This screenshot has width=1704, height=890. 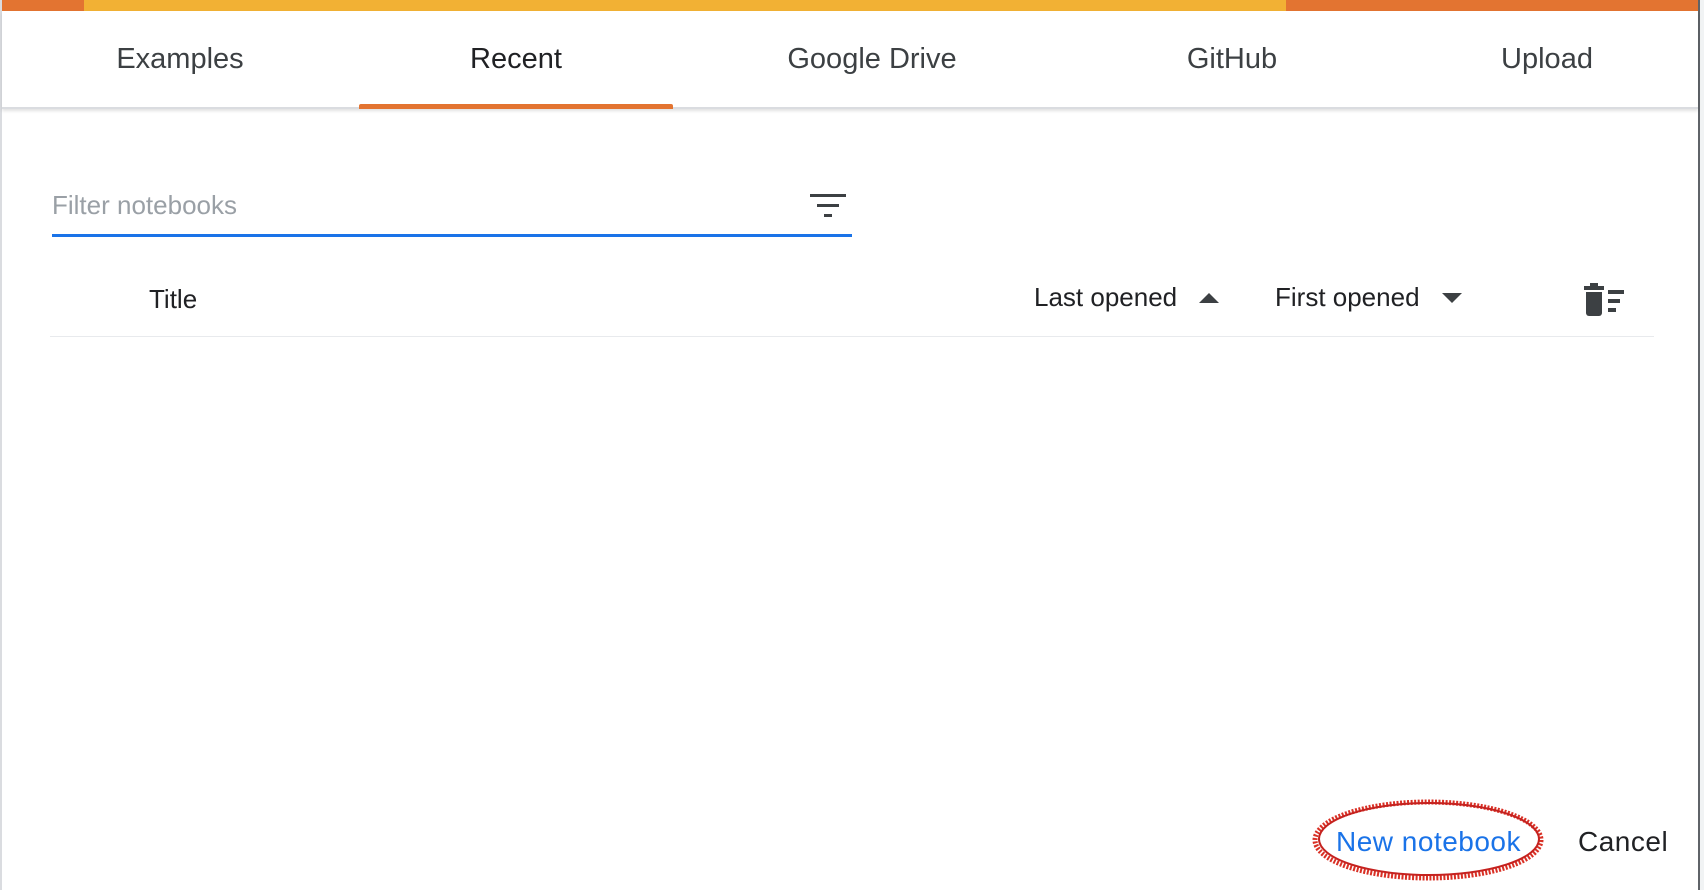 What do you see at coordinates (1428, 842) in the screenshot?
I see `new-notebook-button: New notebook` at bounding box center [1428, 842].